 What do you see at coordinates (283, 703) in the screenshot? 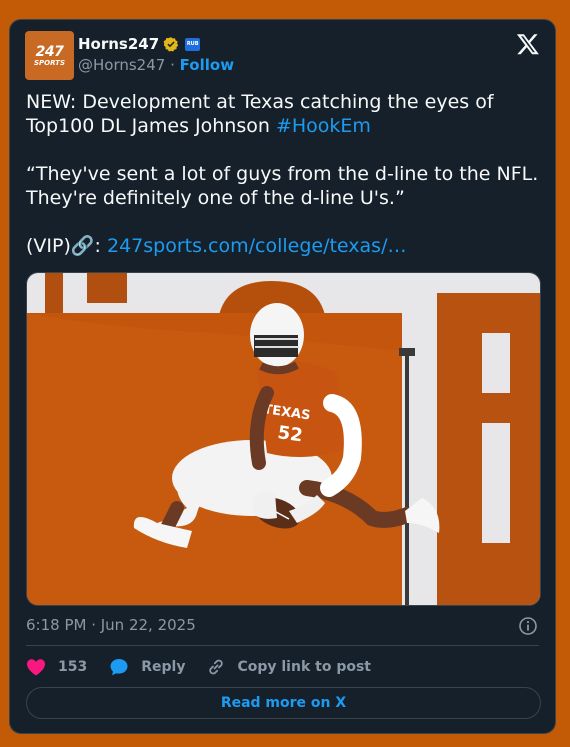
I see `read-more-button: Read more on X` at bounding box center [283, 703].